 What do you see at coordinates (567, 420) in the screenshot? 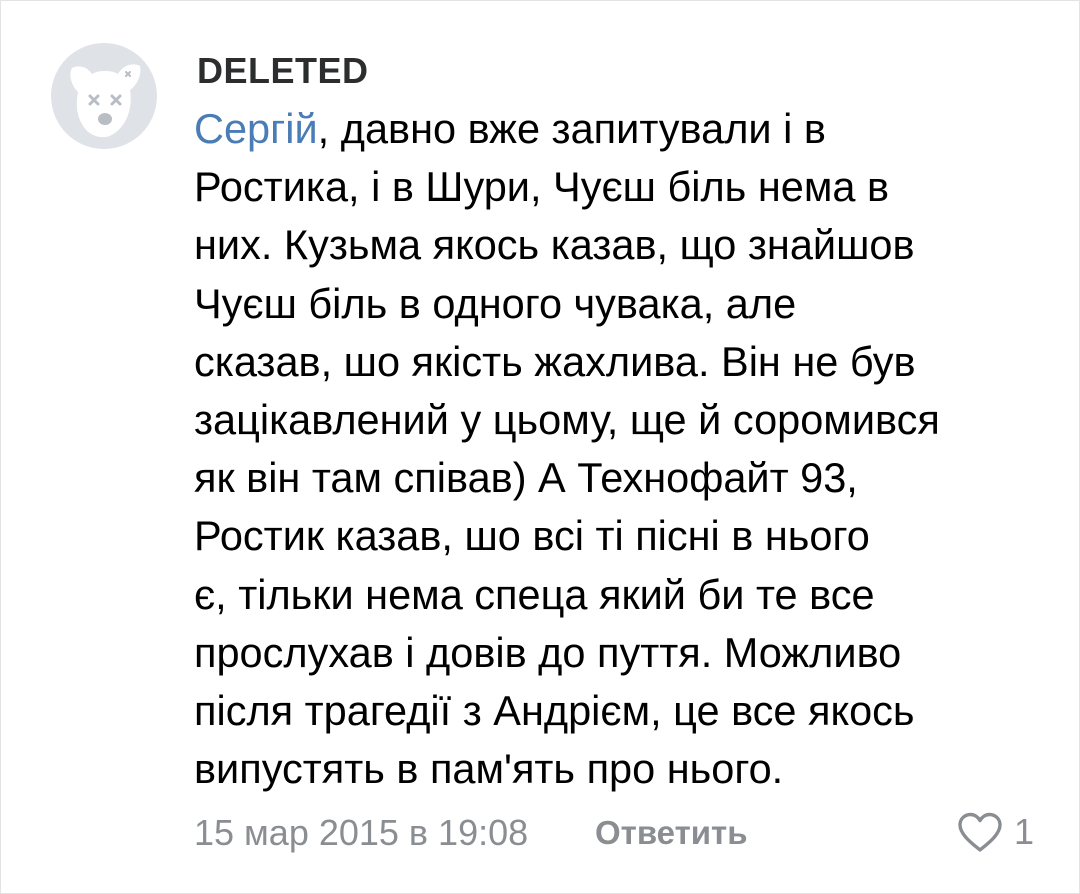
I see `comment-line: зацікавлений у цьому, ще й соромився` at bounding box center [567, 420].